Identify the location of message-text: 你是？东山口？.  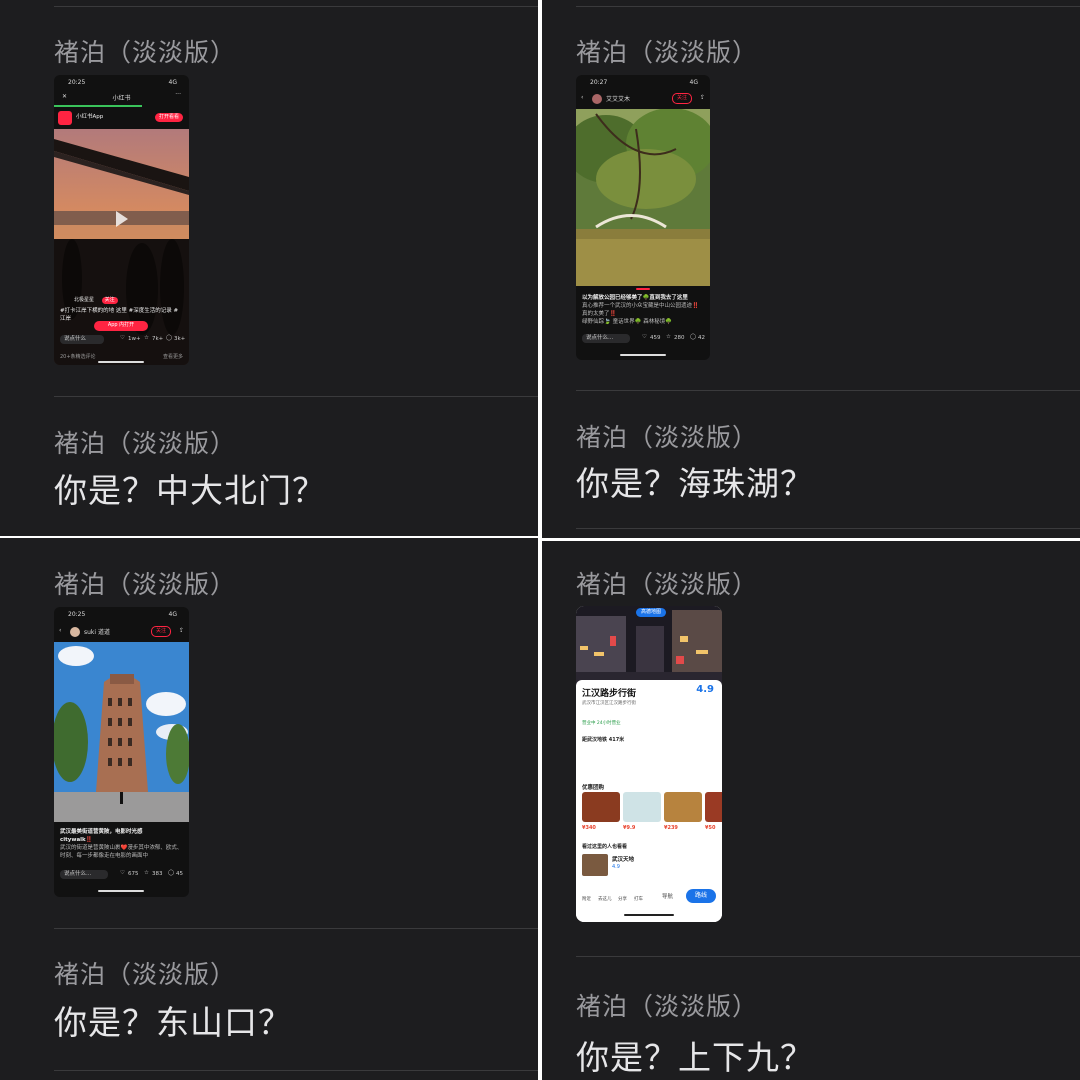
(173, 1022).